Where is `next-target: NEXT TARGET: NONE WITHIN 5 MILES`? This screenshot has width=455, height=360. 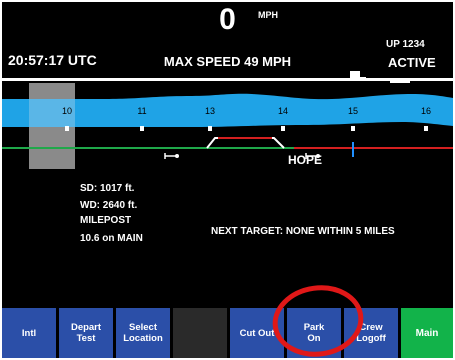 next-target: NEXT TARGET: NONE WITHIN 5 MILES is located at coordinates (303, 231).